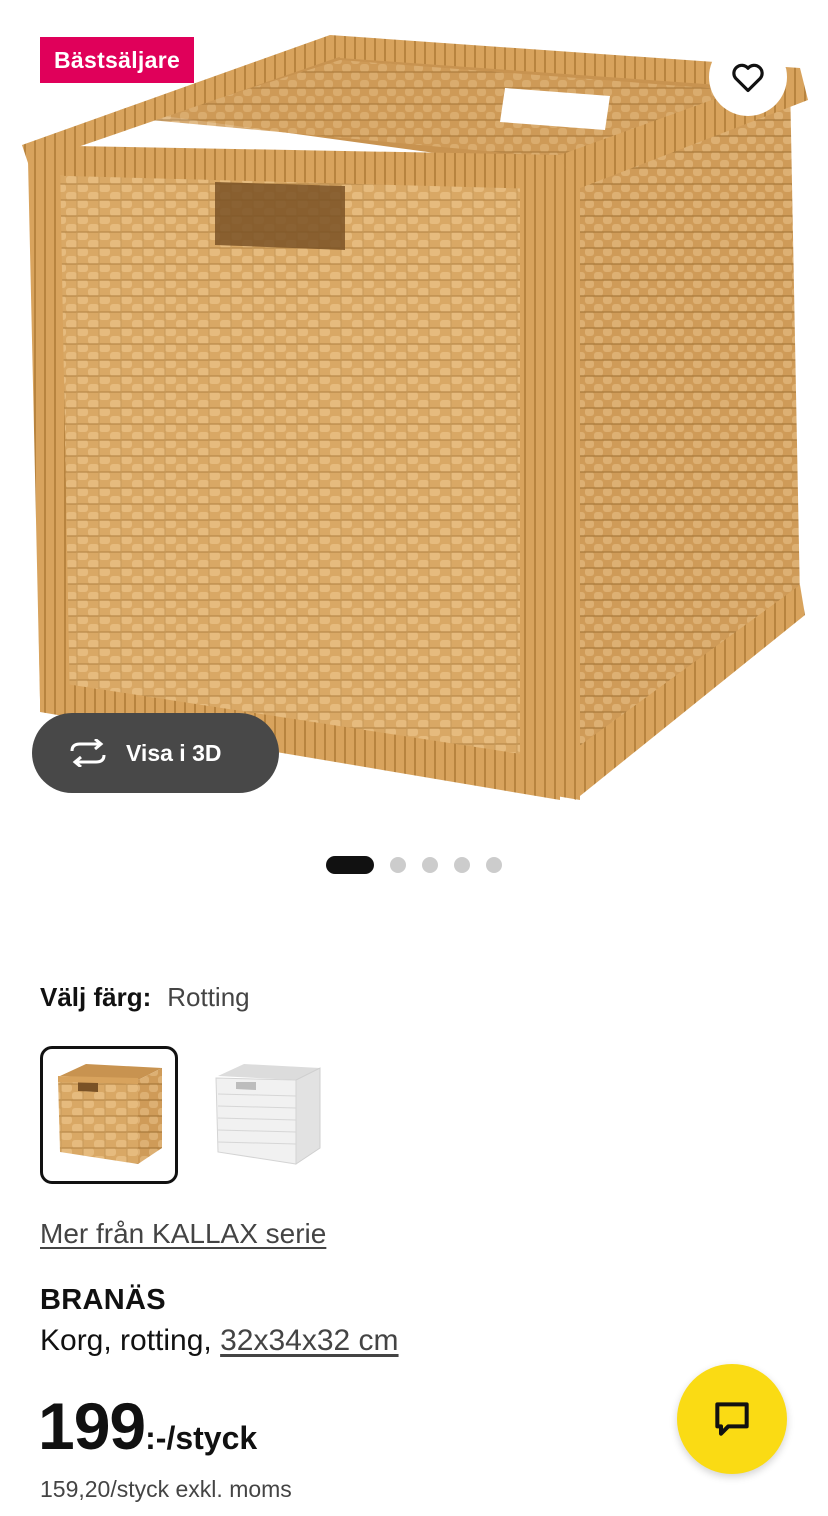  I want to click on price-amount: 199, so click(92, 1426).